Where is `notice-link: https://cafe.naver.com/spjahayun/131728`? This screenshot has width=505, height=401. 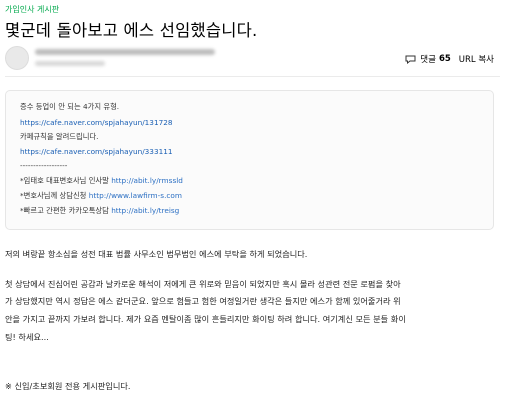
notice-link: https://cafe.naver.com/spjahayun/131728 is located at coordinates (96, 122).